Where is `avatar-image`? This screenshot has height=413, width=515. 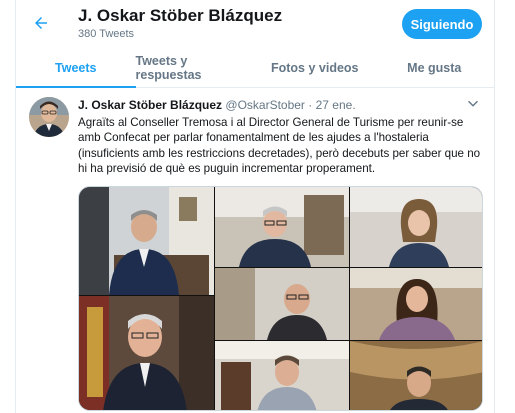 avatar-image is located at coordinates (49, 117).